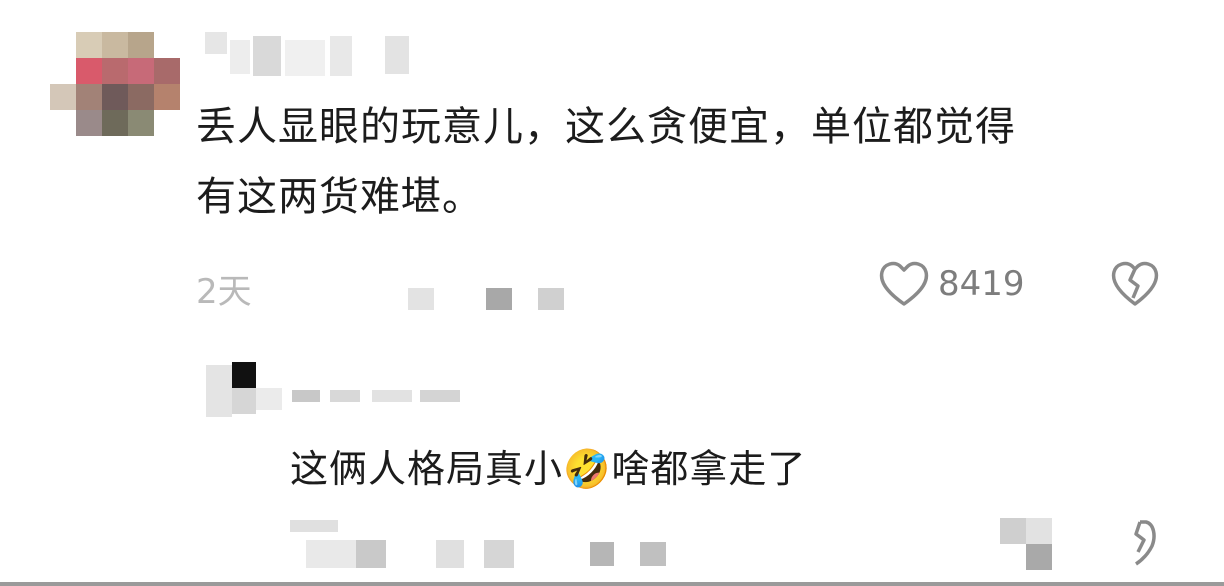  Describe the element at coordinates (339, 197) in the screenshot. I see `comment-text-line-2: 有这两货难堪。` at that location.